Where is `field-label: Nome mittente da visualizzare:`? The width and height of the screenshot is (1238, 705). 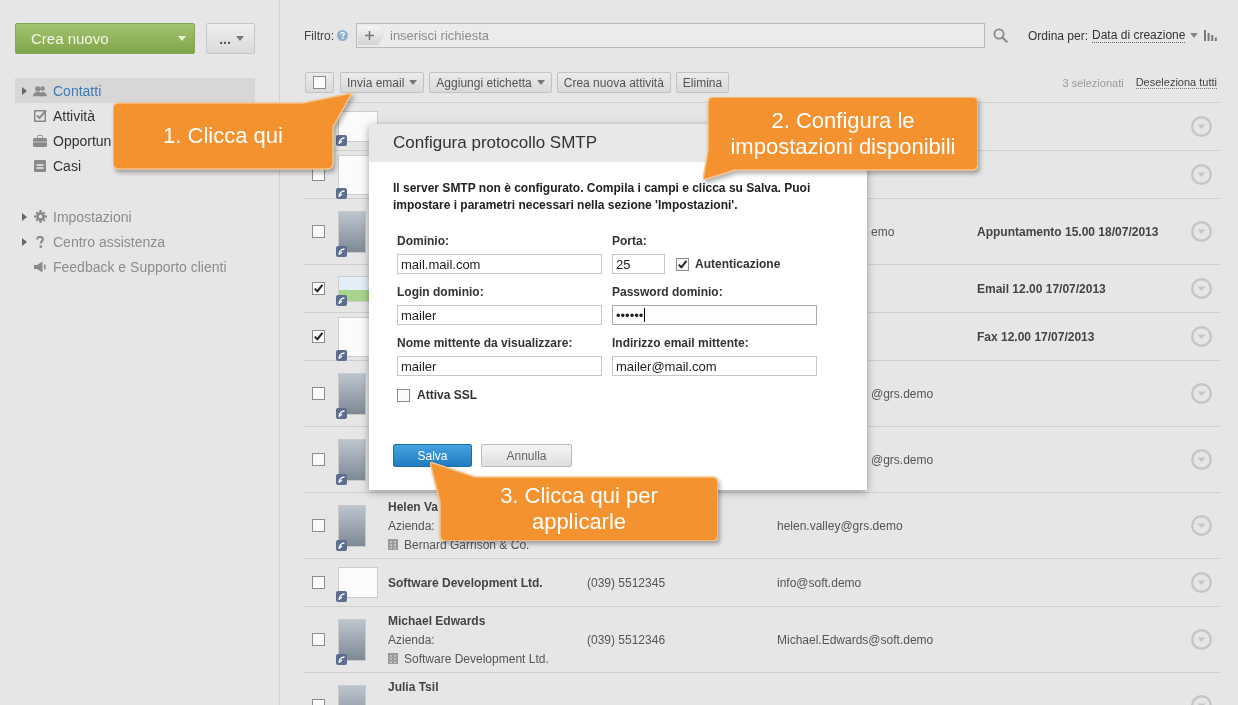 field-label: Nome mittente da visualizzare: is located at coordinates (485, 343).